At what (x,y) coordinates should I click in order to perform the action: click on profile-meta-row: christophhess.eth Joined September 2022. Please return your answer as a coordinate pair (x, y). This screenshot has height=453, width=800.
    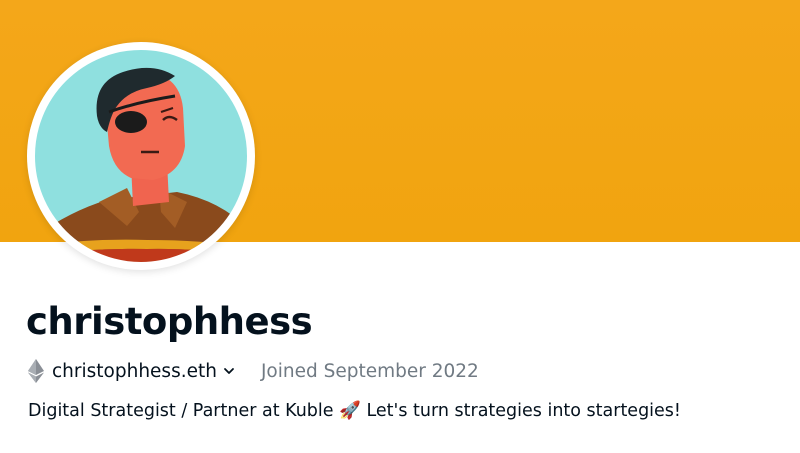
    Looking at the image, I should click on (253, 371).